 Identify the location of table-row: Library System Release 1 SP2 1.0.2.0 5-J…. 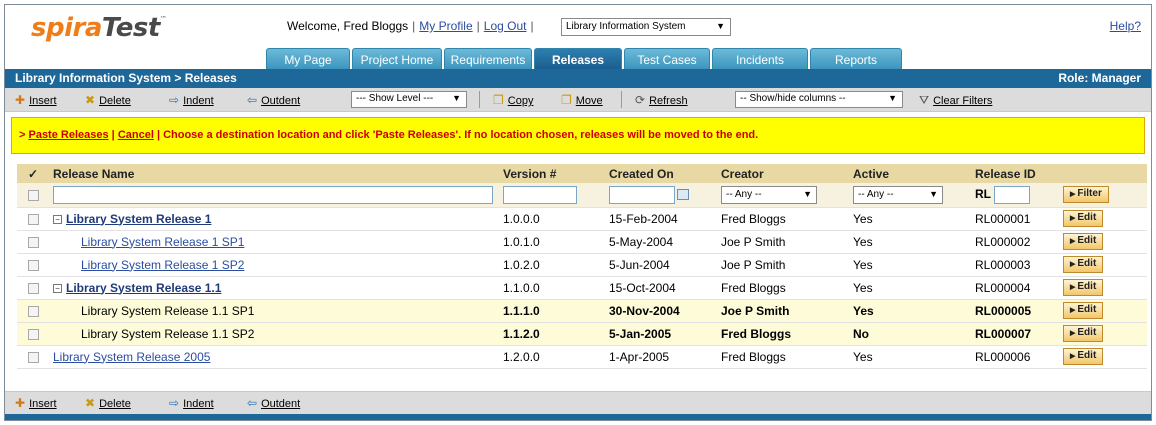
(582, 265).